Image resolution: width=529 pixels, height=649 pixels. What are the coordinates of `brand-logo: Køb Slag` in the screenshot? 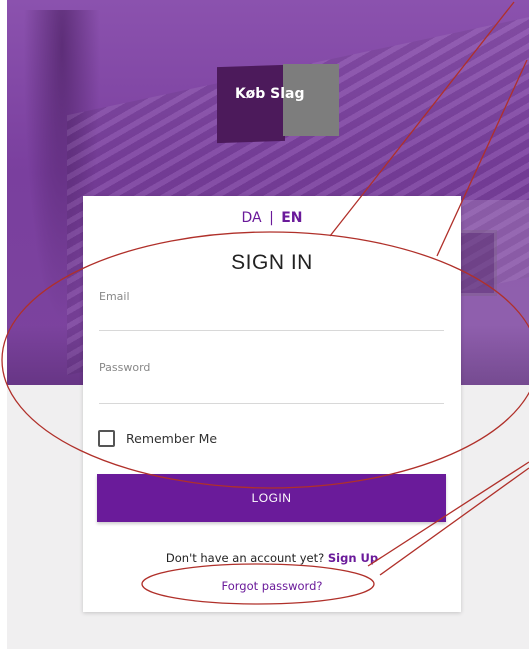 It's located at (279, 103).